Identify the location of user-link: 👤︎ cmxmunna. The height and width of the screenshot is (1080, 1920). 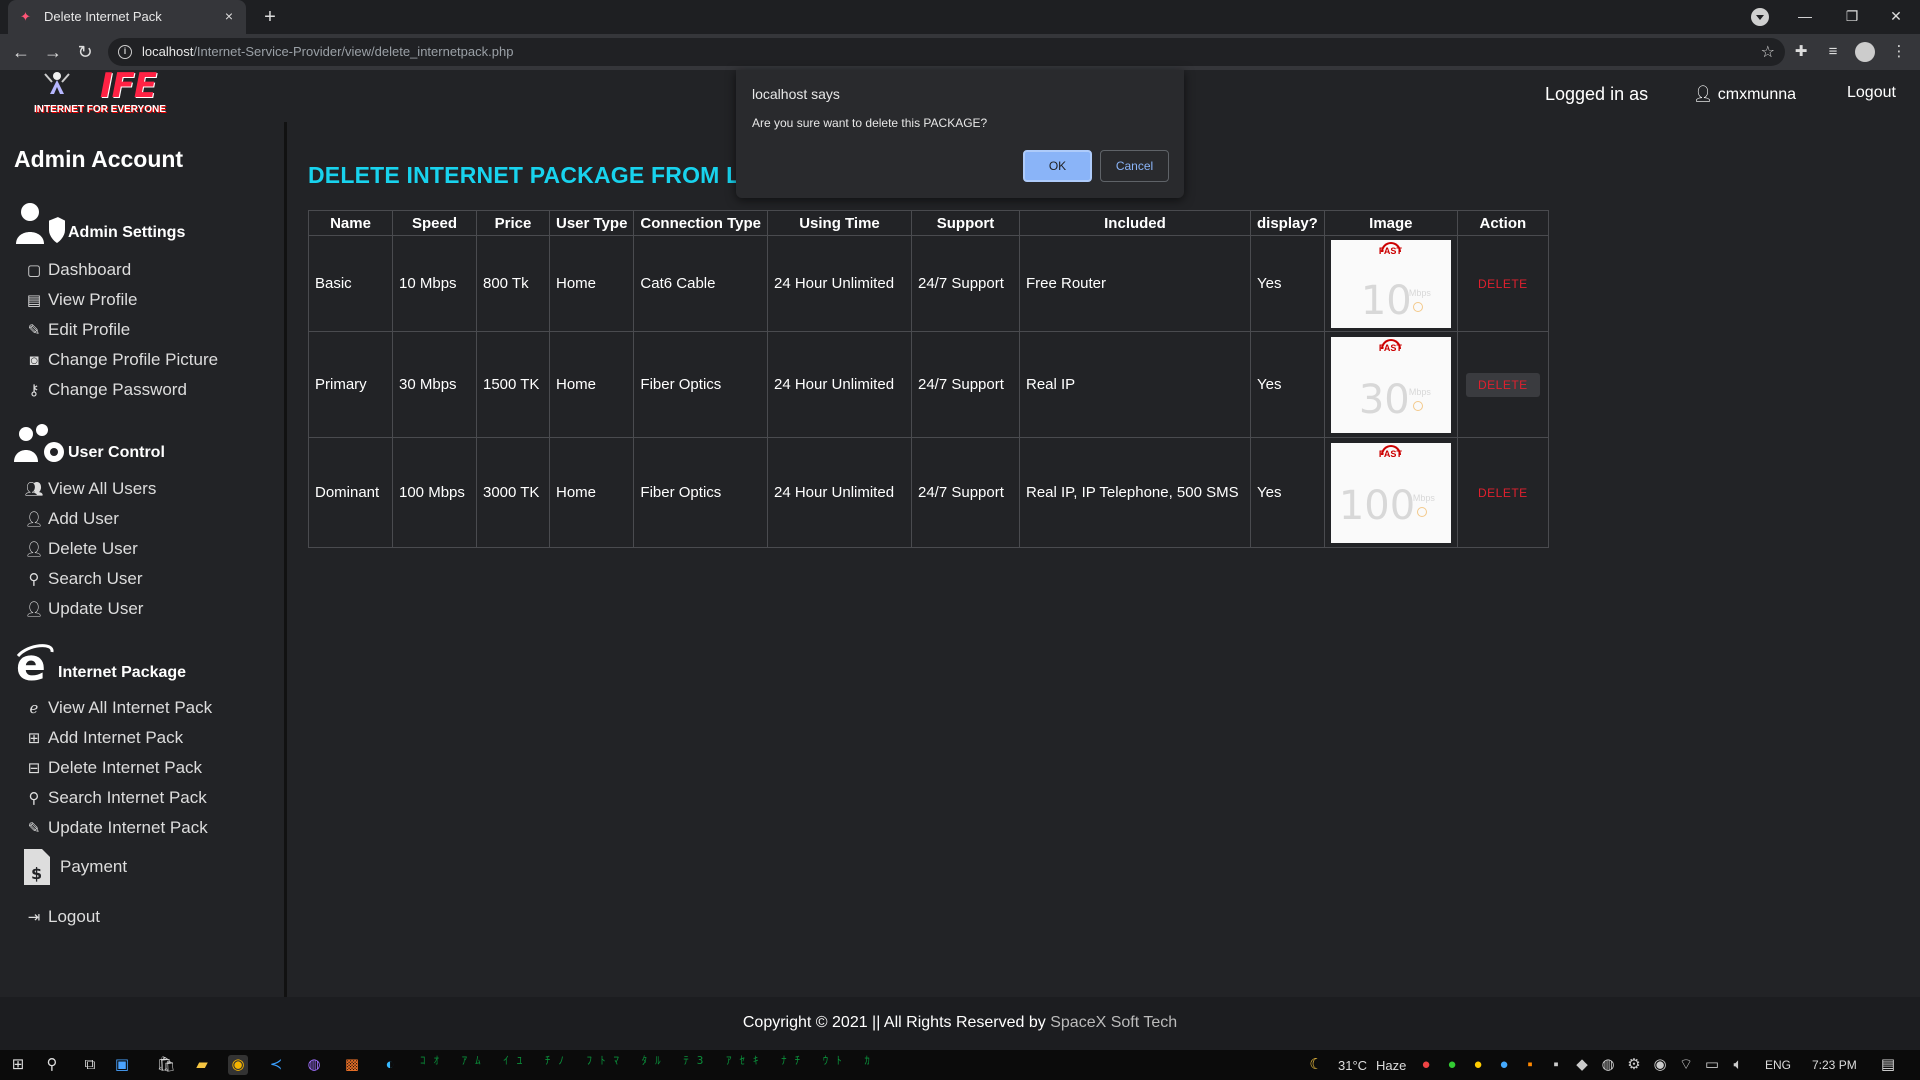
(1744, 94).